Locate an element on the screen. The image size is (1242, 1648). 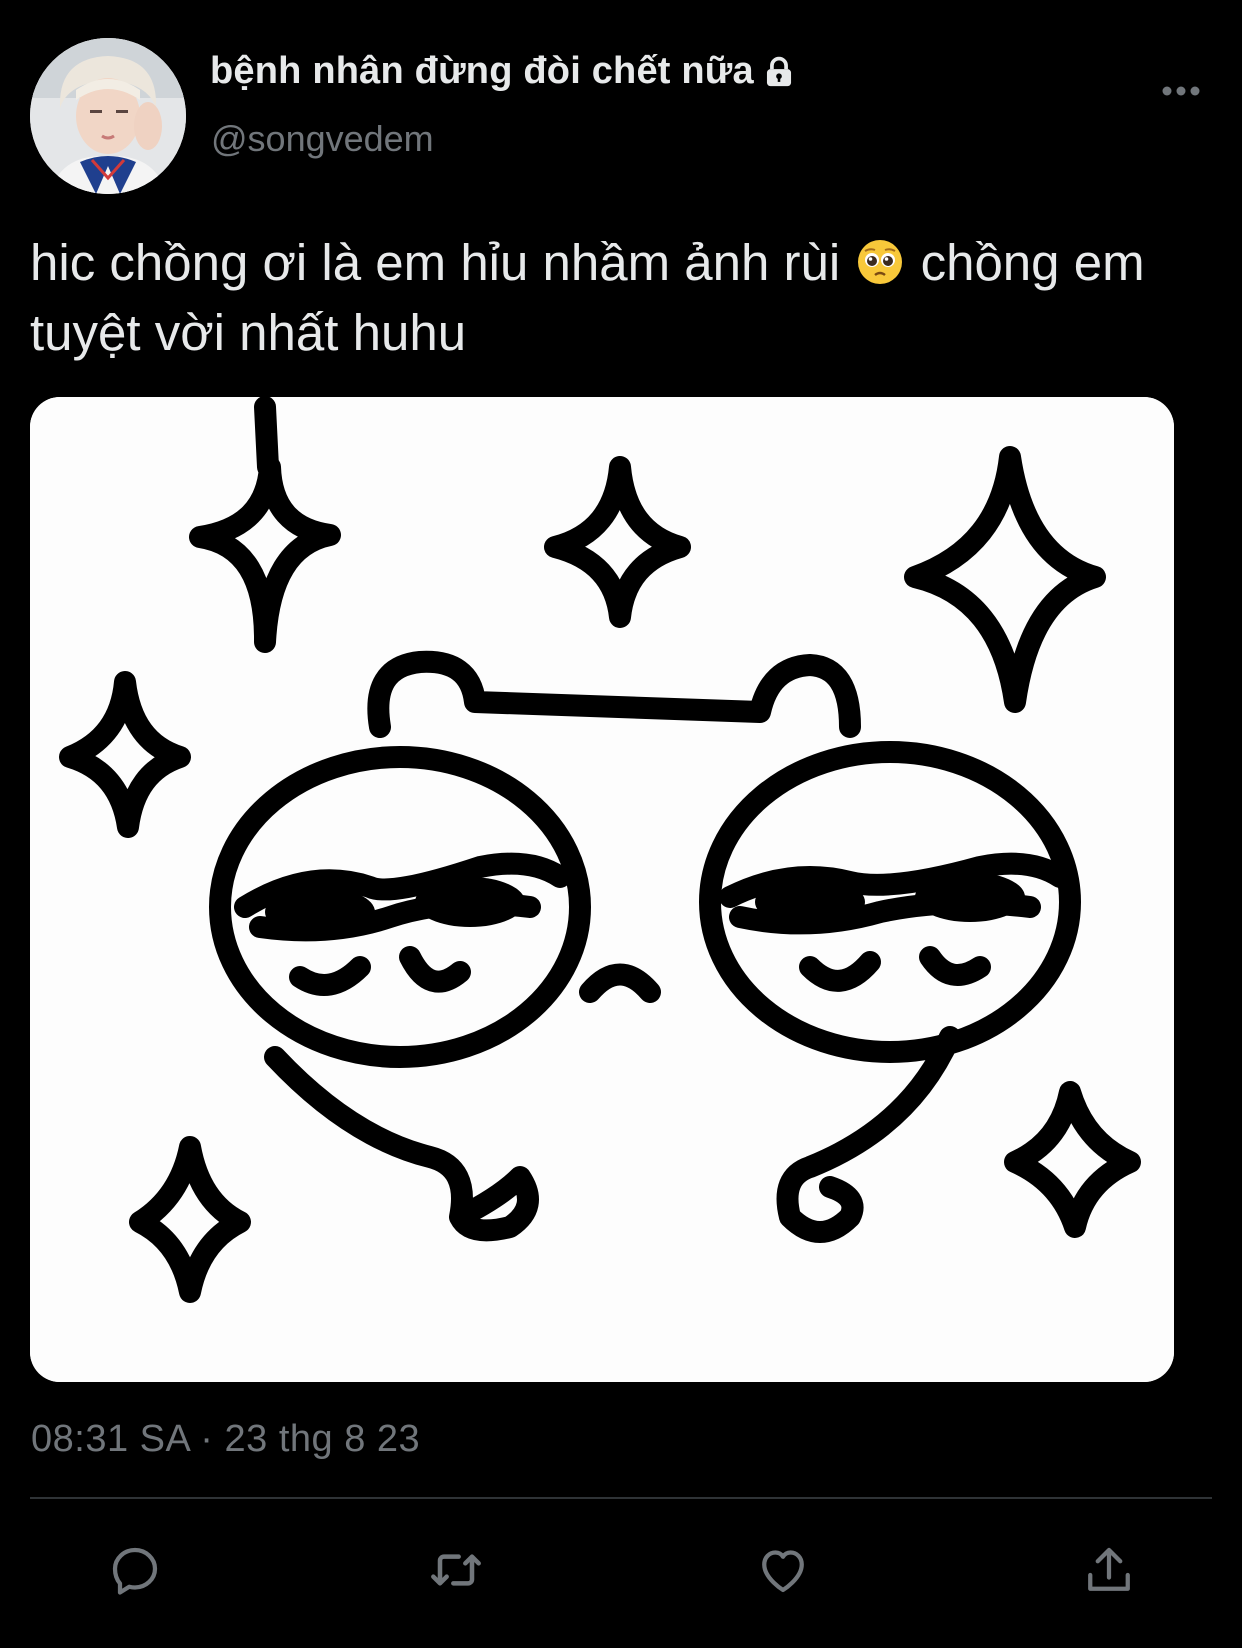
share-button is located at coordinates (1109, 1570).